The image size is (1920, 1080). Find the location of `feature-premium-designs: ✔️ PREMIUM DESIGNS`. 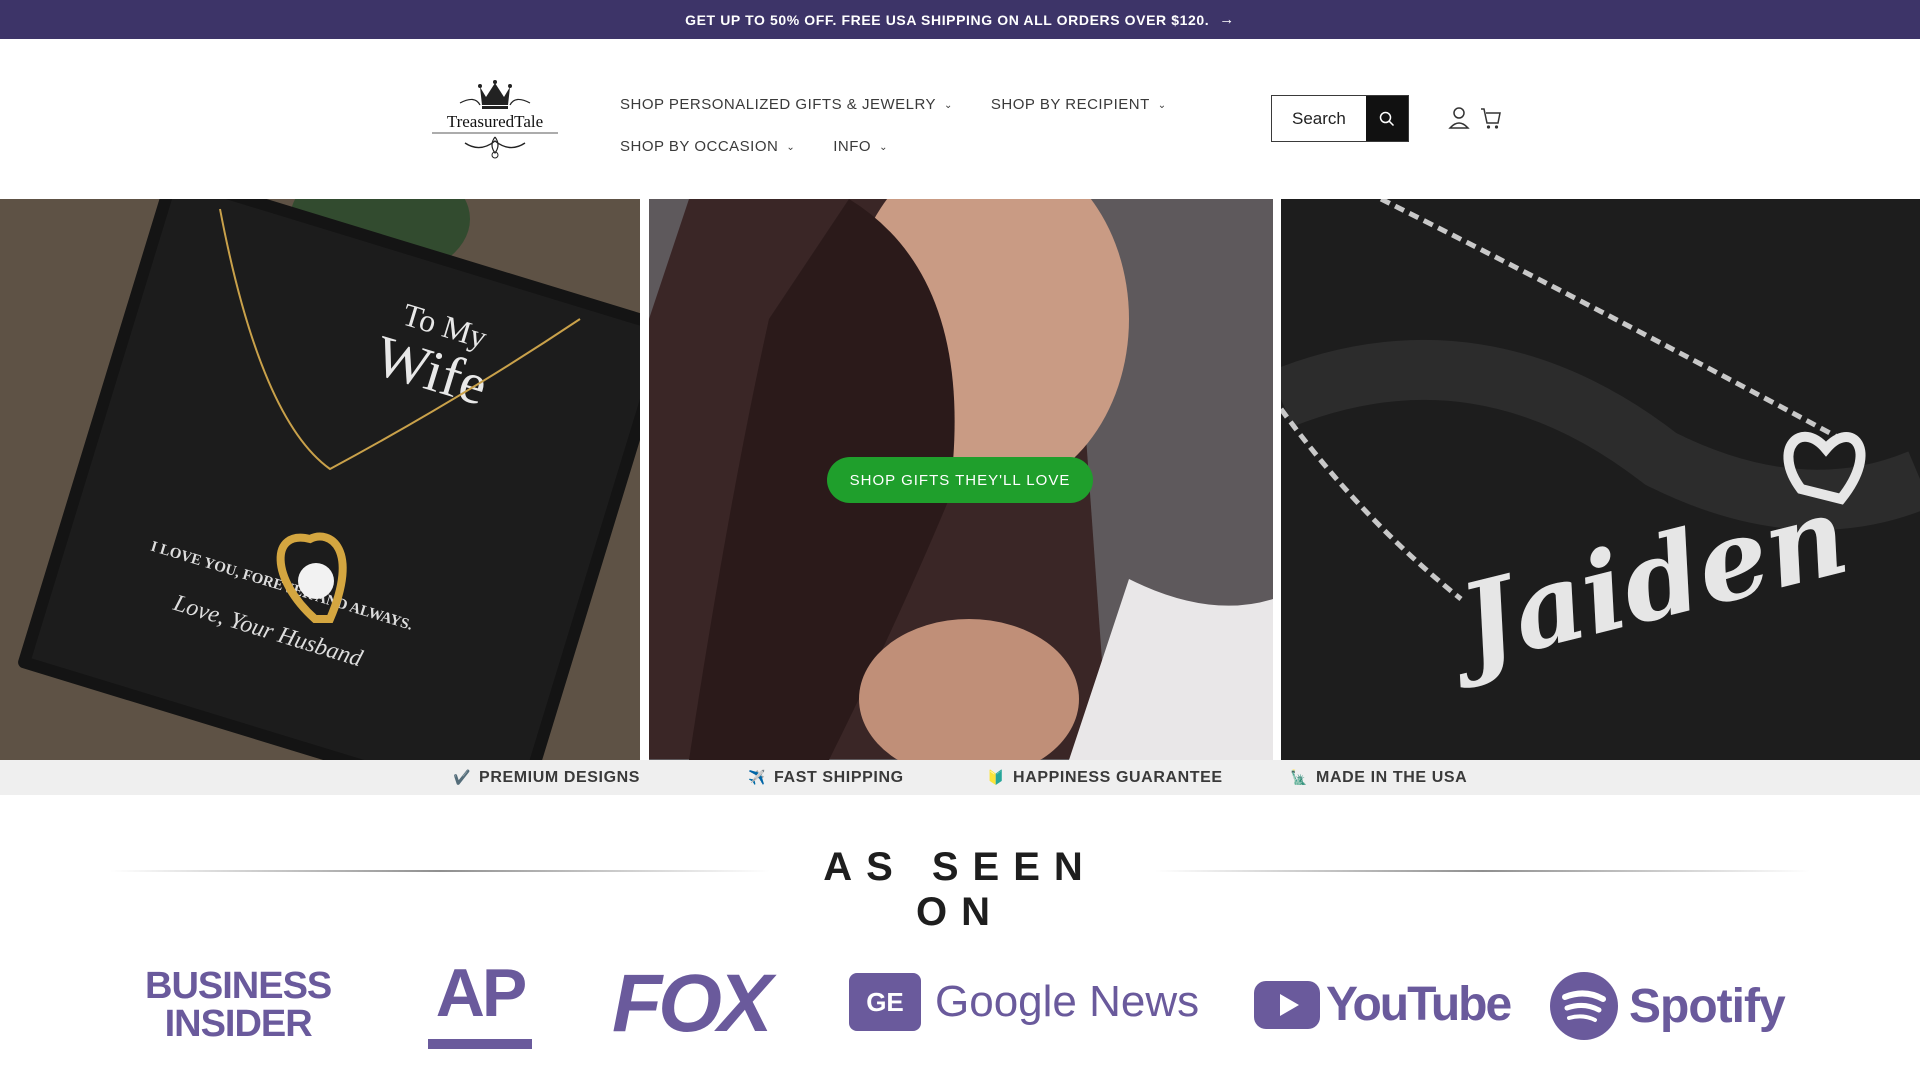

feature-premium-designs: ✔️ PREMIUM DESIGNS is located at coordinates (546, 777).